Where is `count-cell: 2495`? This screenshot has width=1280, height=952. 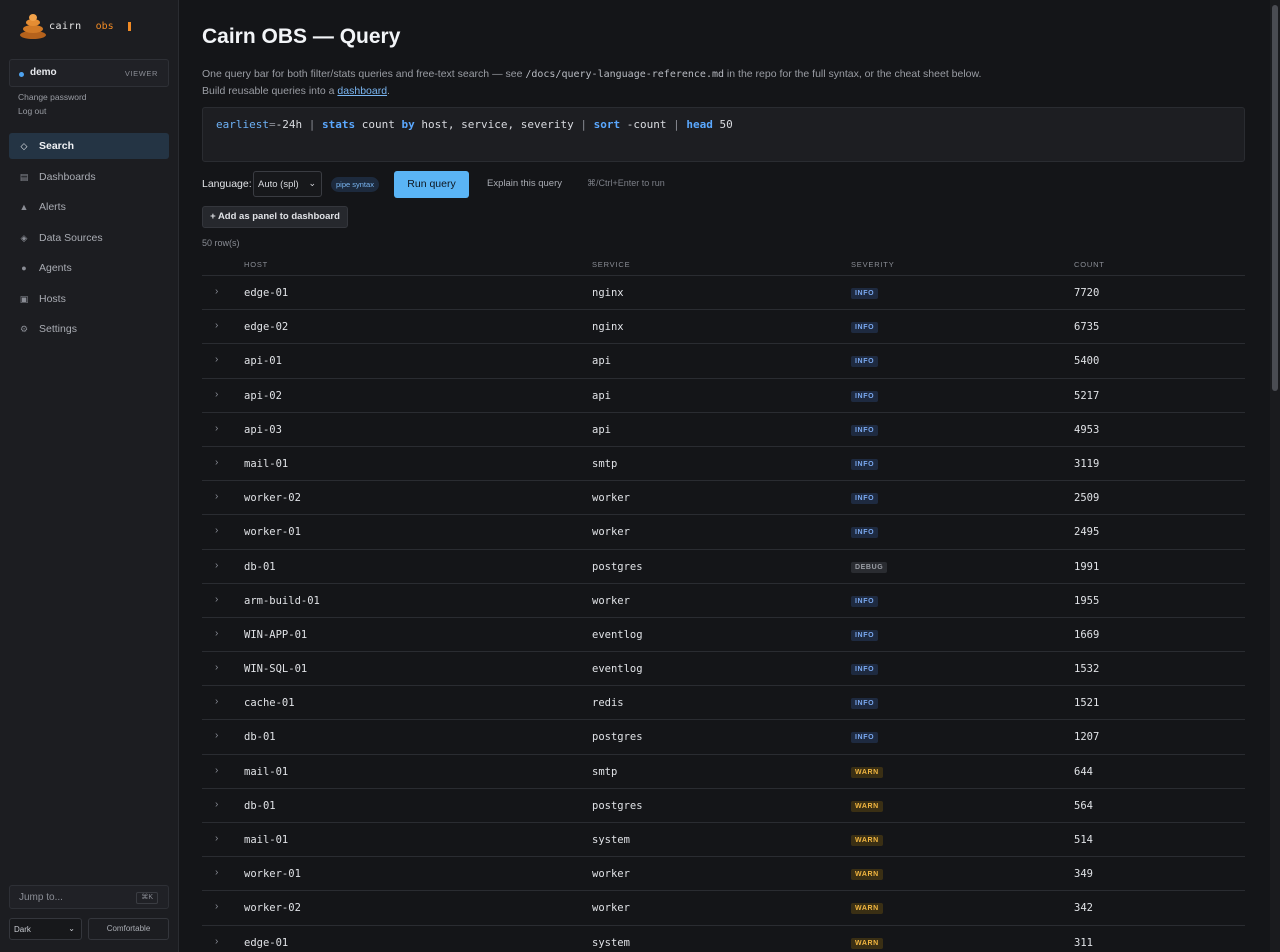 count-cell: 2495 is located at coordinates (1087, 532).